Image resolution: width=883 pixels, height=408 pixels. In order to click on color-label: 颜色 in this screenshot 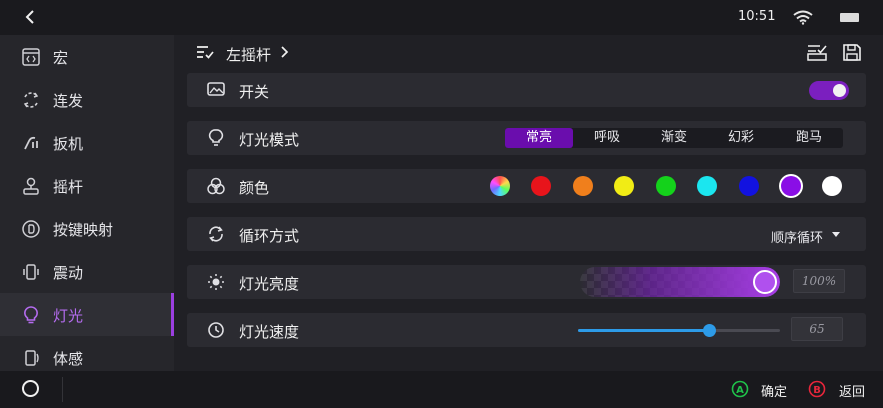, I will do `click(254, 188)`.